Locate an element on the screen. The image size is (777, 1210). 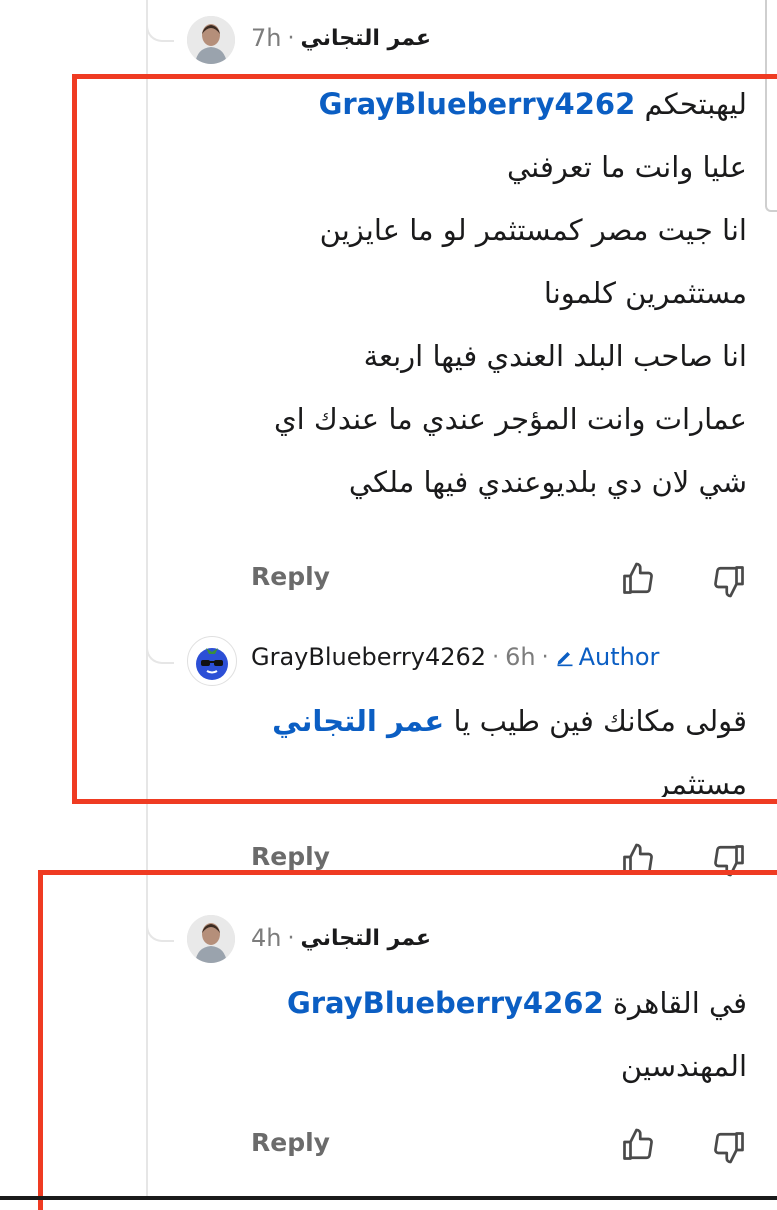
user-photo-icon is located at coordinates (211, 40).